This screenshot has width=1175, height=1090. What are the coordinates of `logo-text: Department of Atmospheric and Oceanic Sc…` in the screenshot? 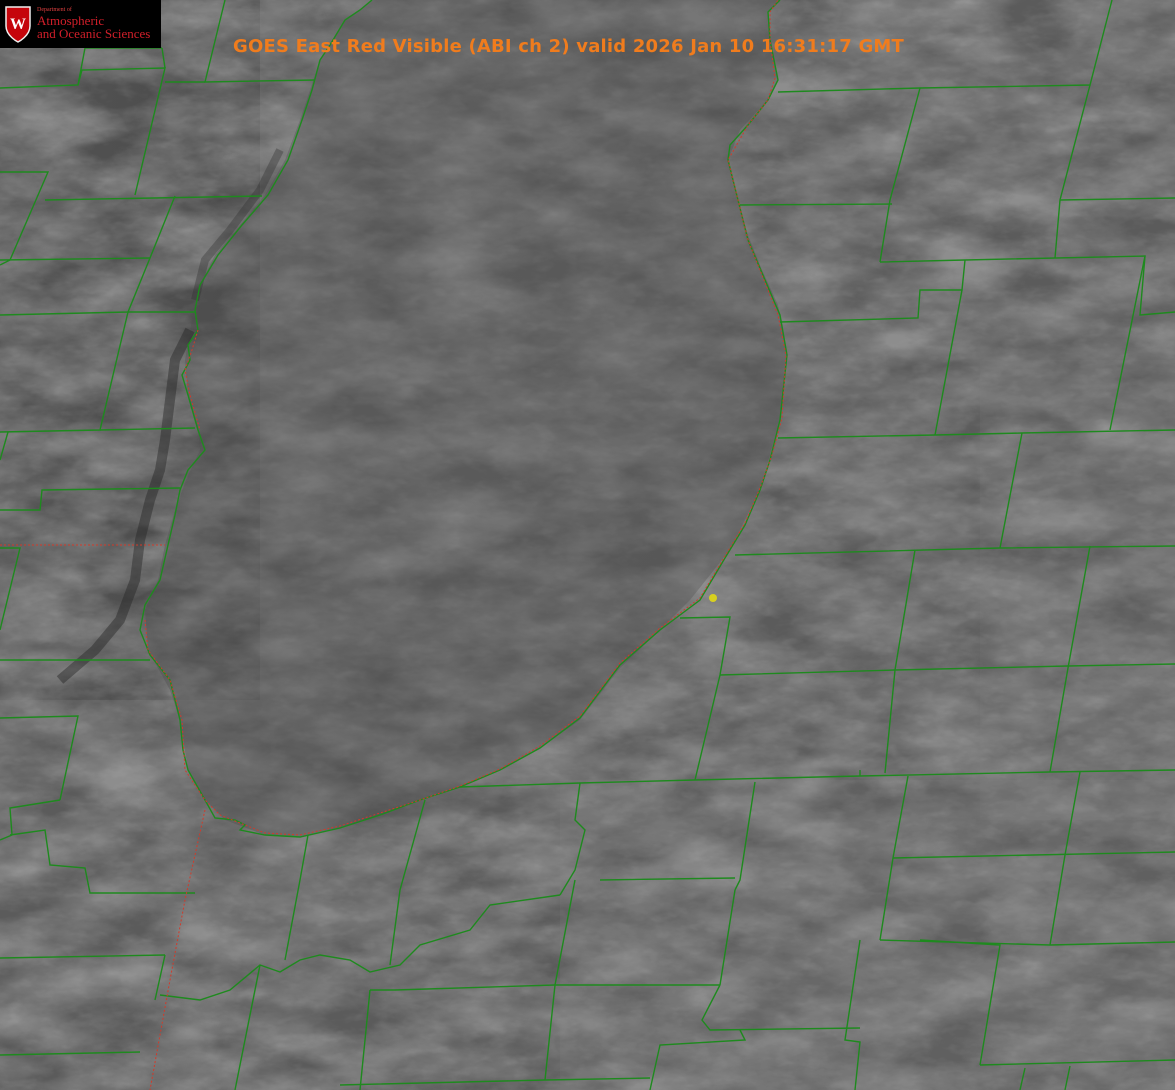 It's located at (93, 24).